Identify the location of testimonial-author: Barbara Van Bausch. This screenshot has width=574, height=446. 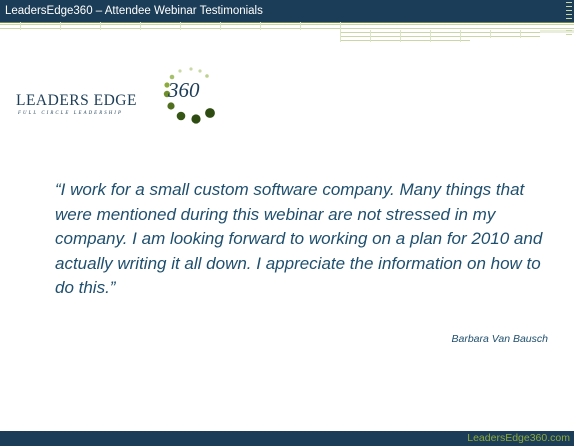
(499, 339).